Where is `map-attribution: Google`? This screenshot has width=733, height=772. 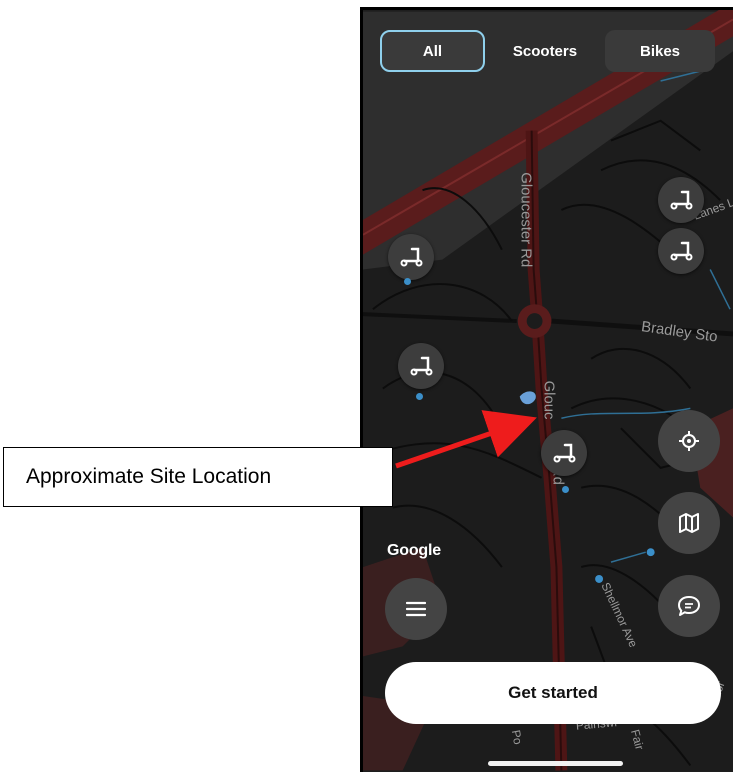
map-attribution: Google is located at coordinates (414, 550).